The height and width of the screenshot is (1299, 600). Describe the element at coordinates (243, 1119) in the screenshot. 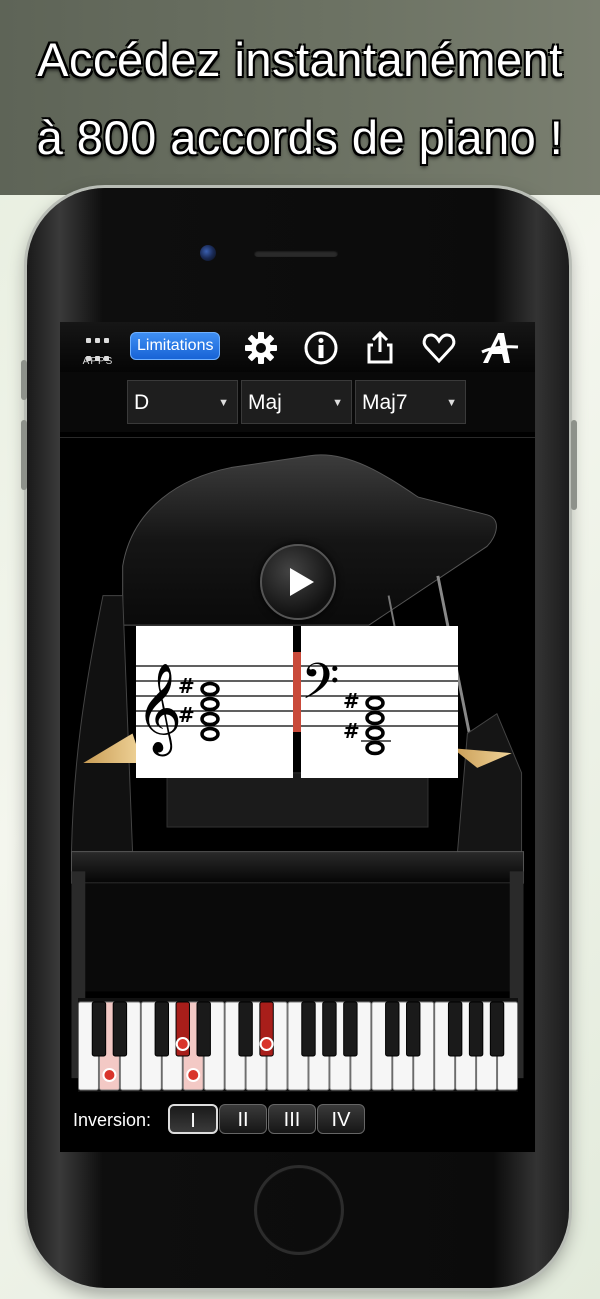

I see `inversion-button-ii: II` at that location.